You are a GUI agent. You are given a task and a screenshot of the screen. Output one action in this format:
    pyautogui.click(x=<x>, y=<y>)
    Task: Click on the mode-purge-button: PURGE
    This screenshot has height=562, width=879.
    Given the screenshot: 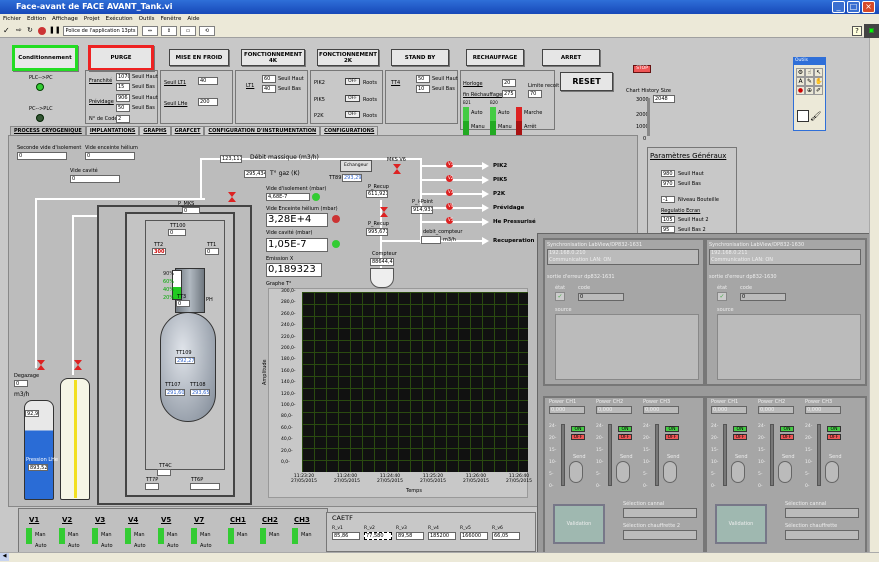 What is the action you would take?
    pyautogui.click(x=121, y=58)
    